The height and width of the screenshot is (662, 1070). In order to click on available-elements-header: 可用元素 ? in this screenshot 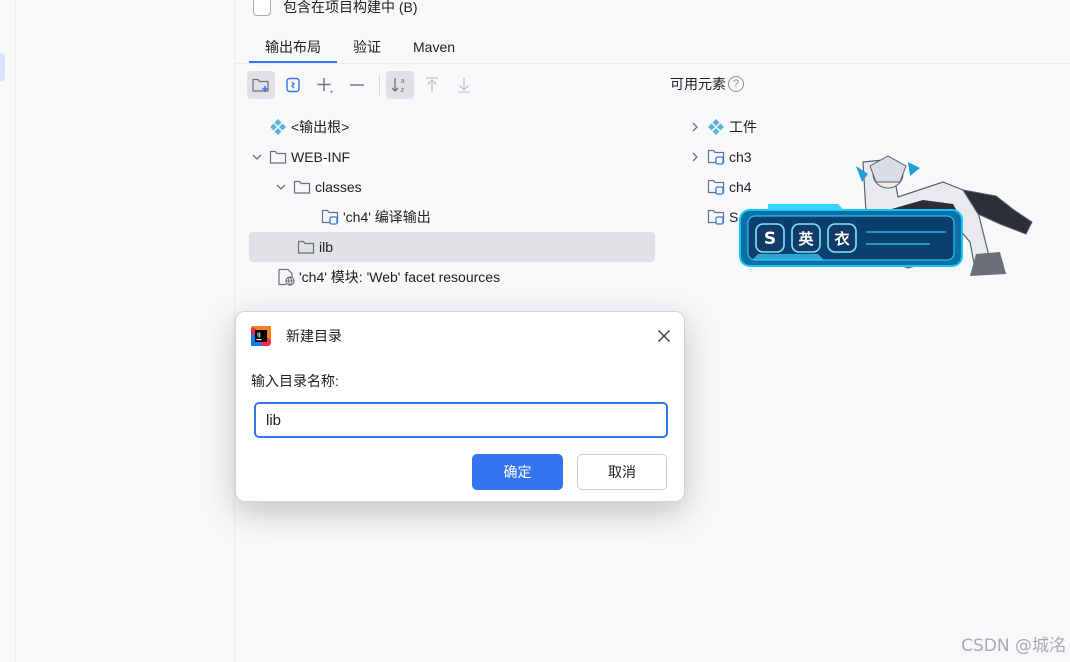, I will do `click(707, 84)`.